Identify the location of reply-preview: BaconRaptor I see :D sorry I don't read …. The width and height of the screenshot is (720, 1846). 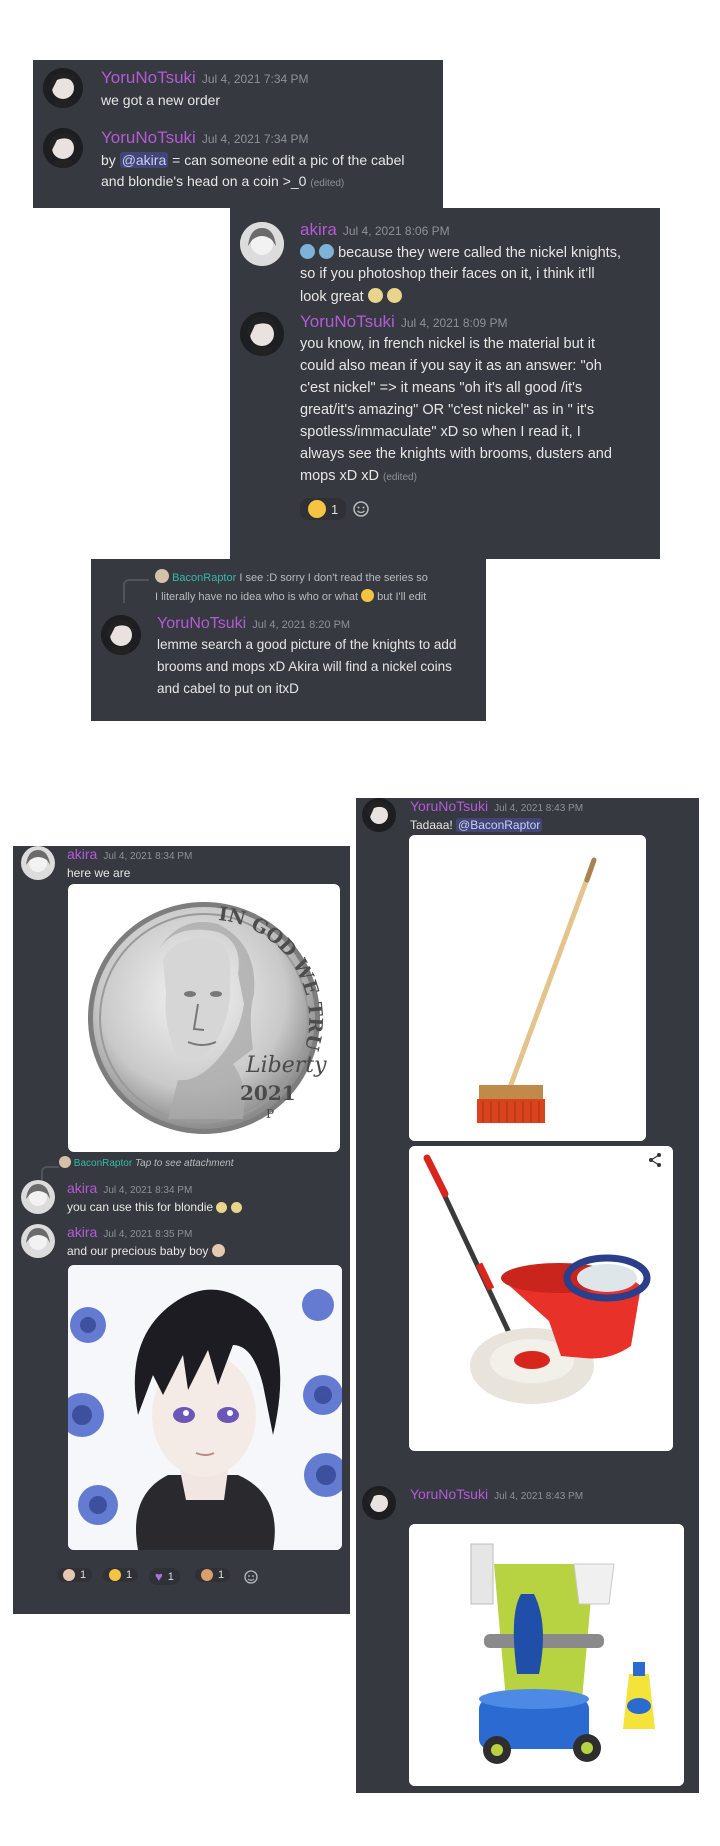
(291, 576).